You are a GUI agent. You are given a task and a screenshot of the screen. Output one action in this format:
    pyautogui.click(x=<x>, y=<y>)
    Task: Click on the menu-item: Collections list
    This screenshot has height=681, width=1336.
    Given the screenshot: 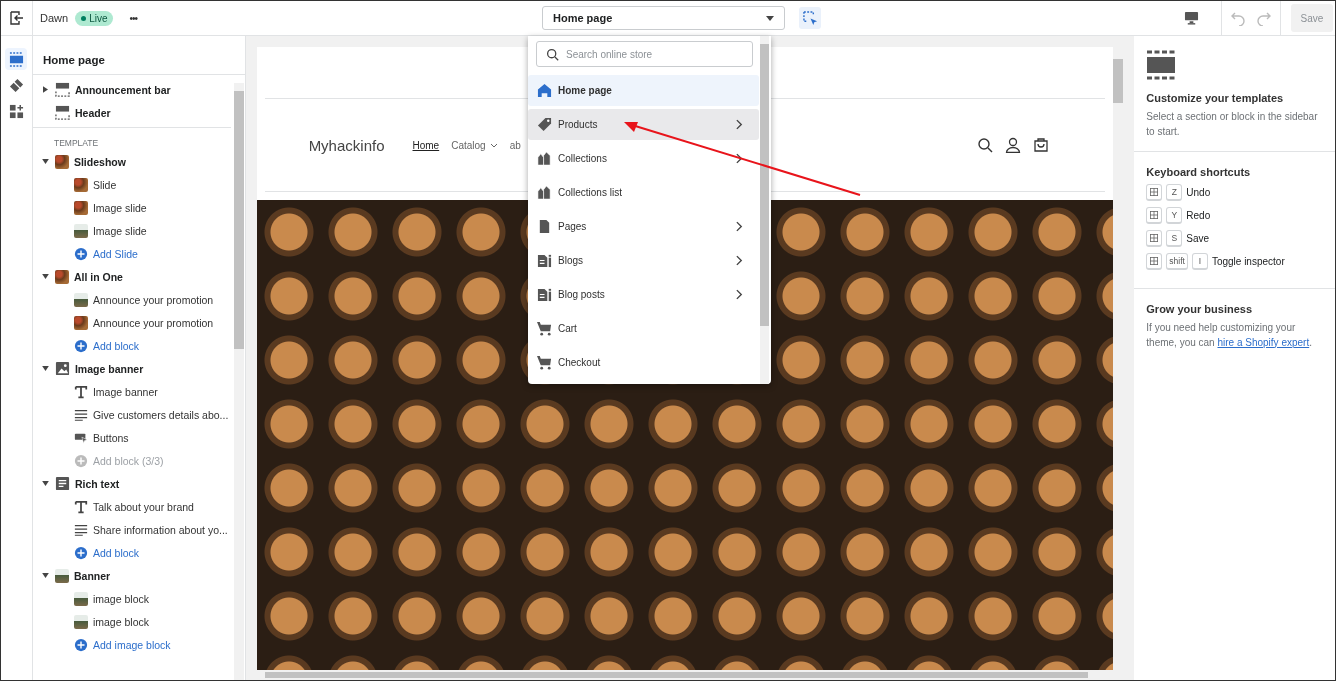 What is the action you would take?
    pyautogui.click(x=643, y=192)
    